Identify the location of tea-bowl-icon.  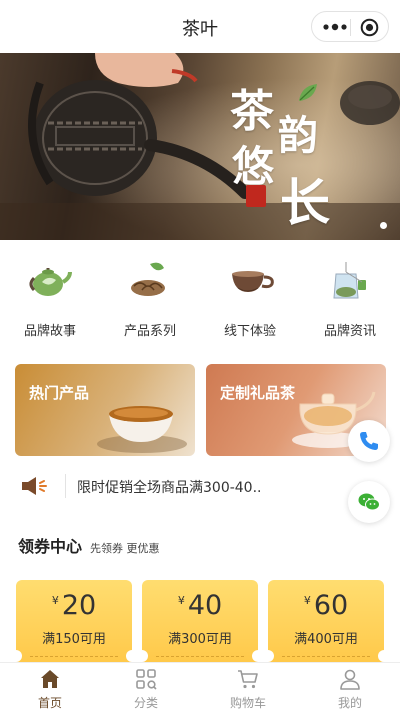
(142, 429).